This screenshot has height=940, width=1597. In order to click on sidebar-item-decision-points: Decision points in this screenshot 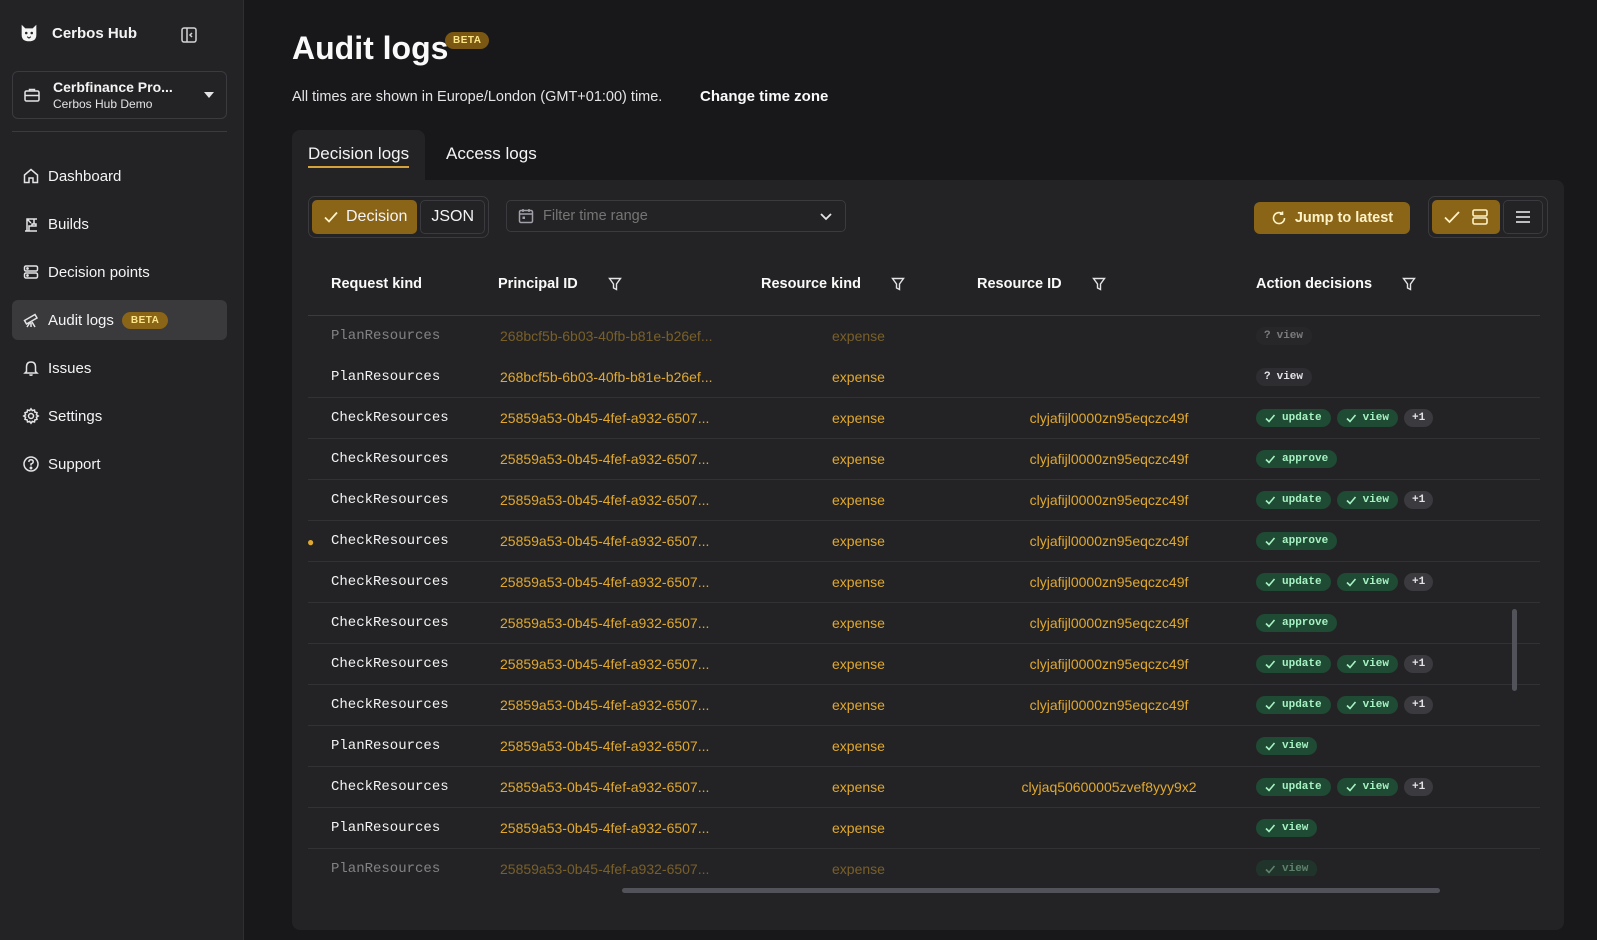, I will do `click(119, 272)`.